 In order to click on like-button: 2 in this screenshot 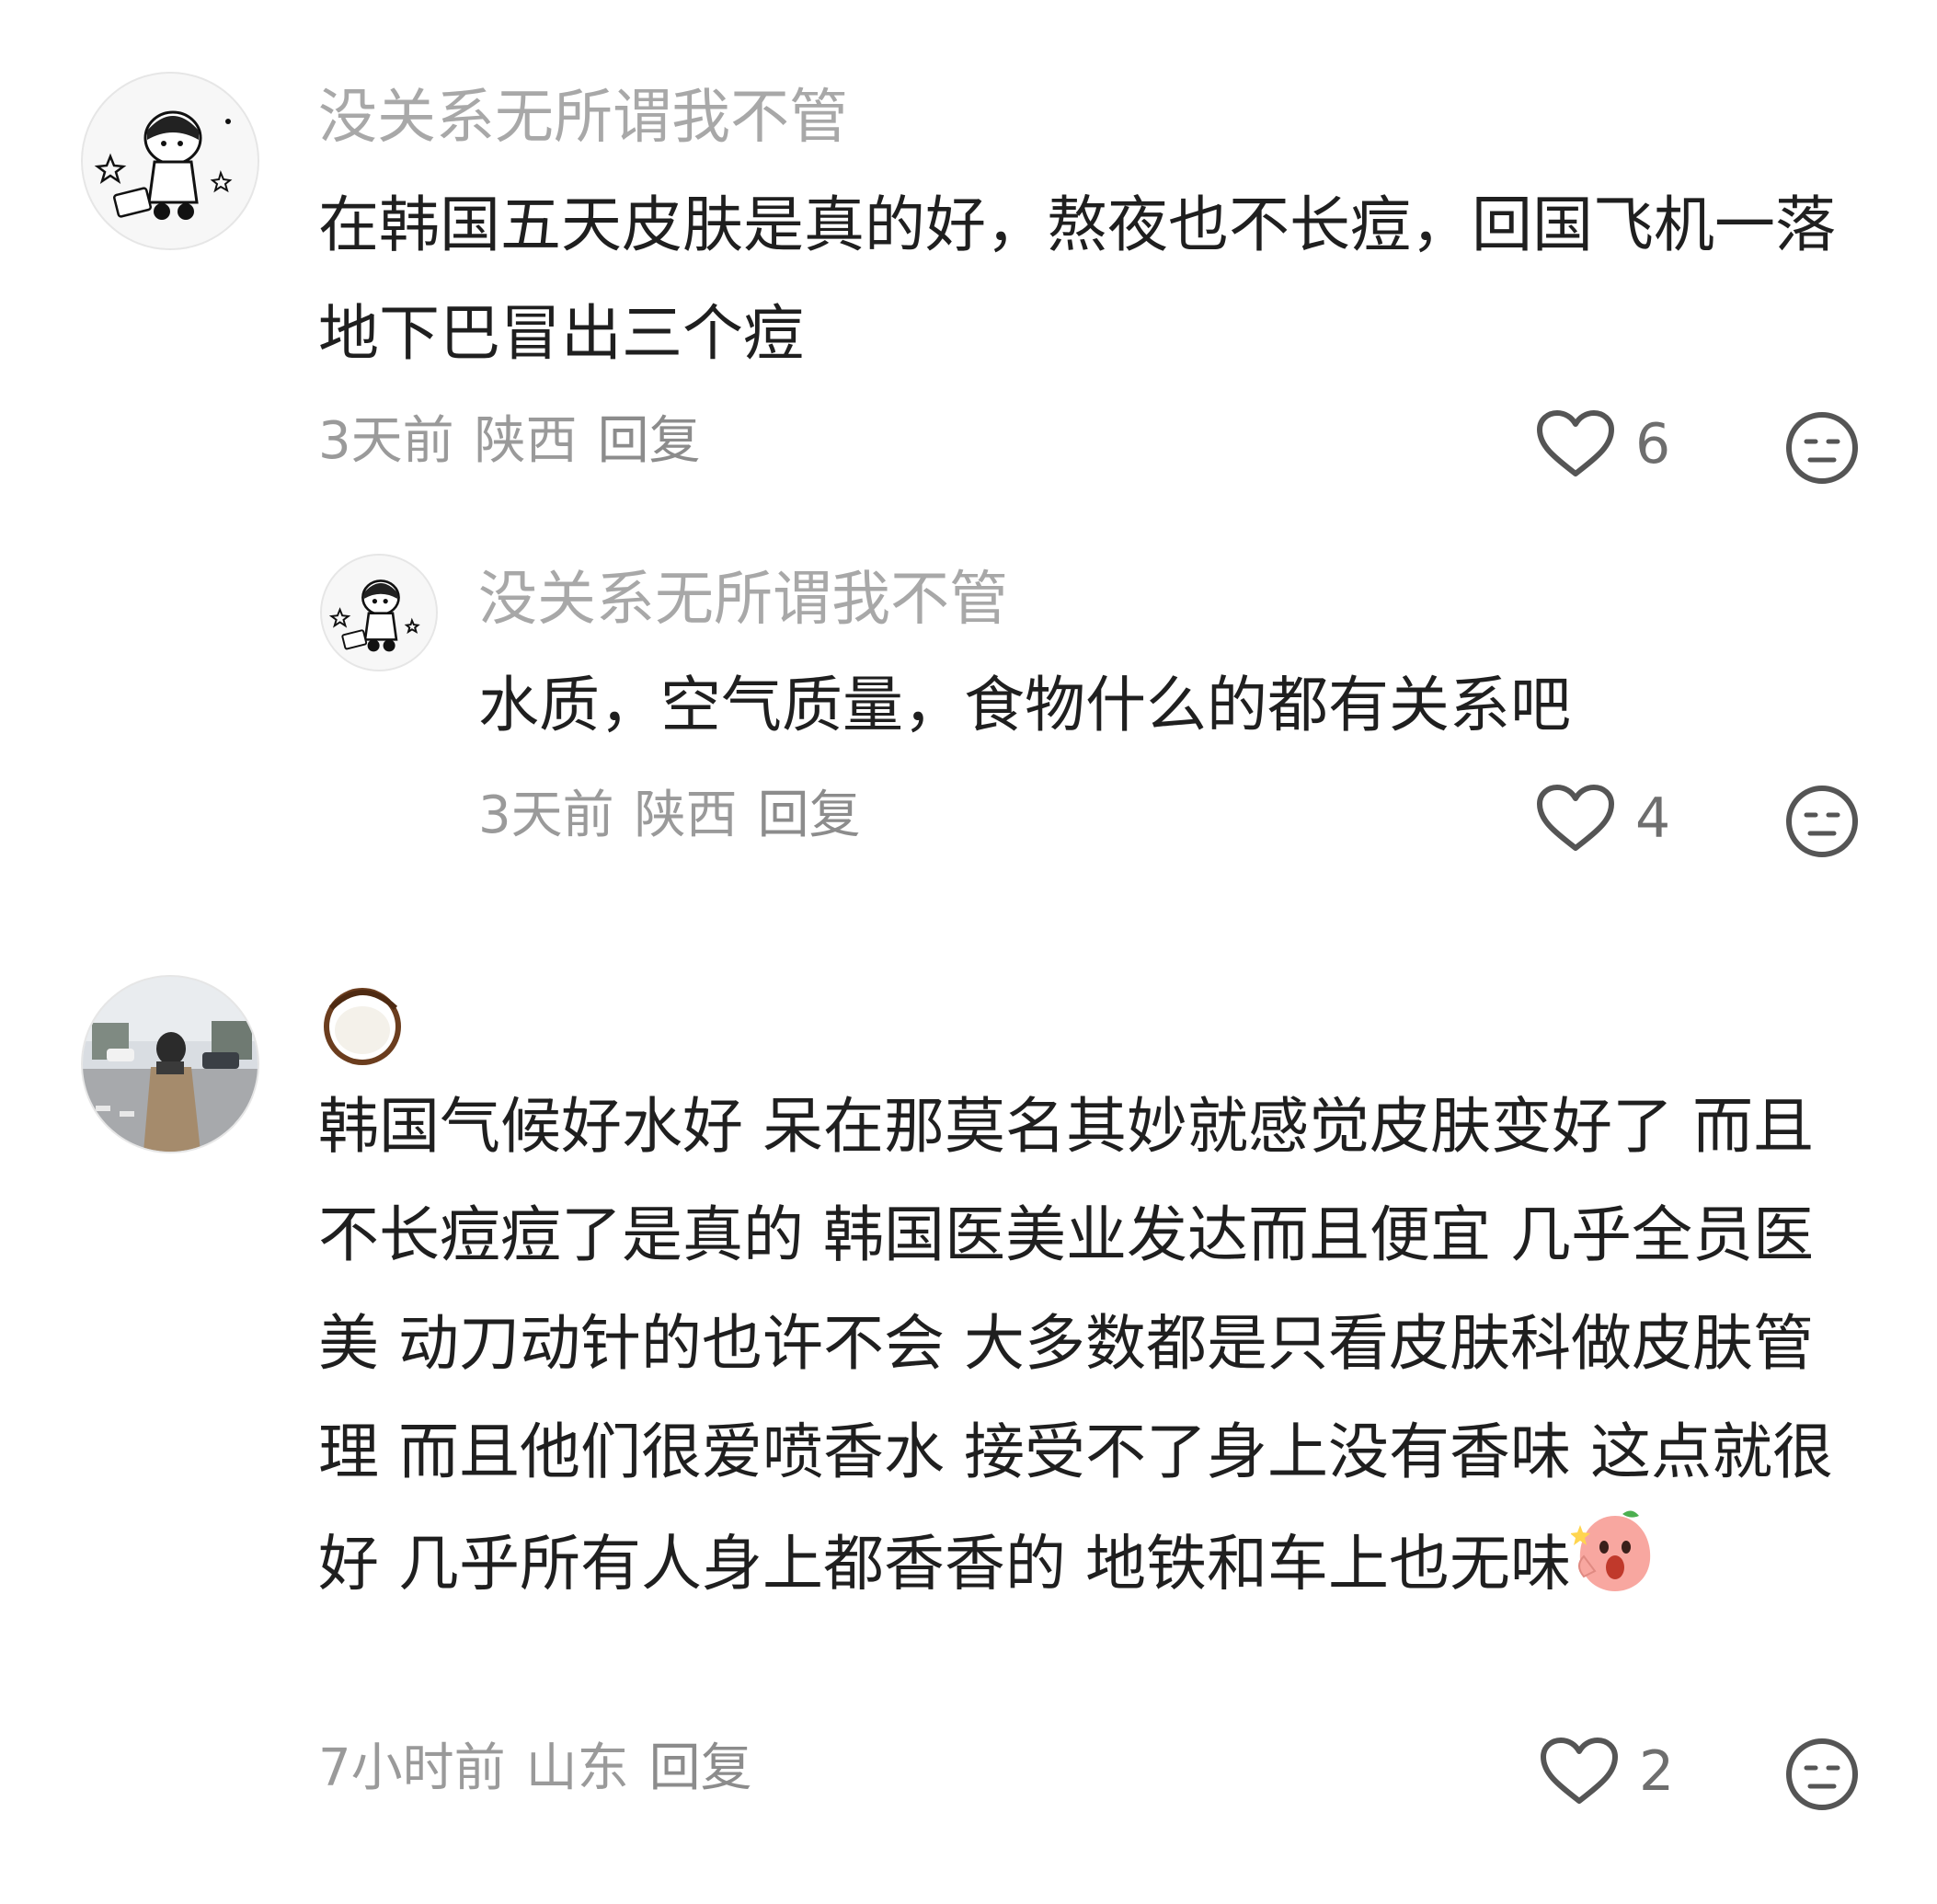, I will do `click(1607, 1772)`.